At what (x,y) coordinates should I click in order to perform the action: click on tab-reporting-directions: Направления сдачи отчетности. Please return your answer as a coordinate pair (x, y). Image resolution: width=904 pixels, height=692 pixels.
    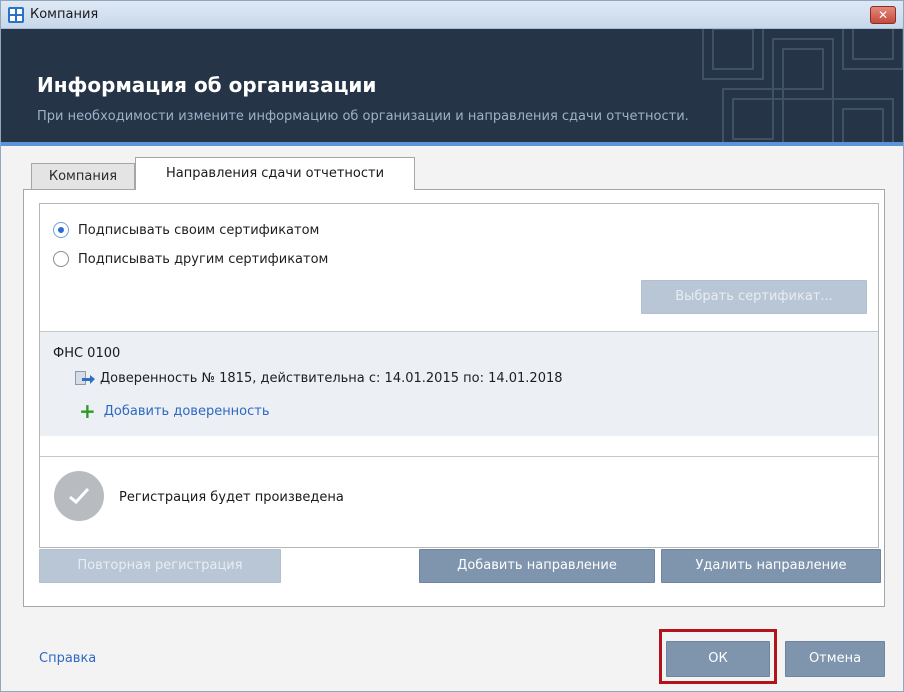
    Looking at the image, I should click on (275, 173).